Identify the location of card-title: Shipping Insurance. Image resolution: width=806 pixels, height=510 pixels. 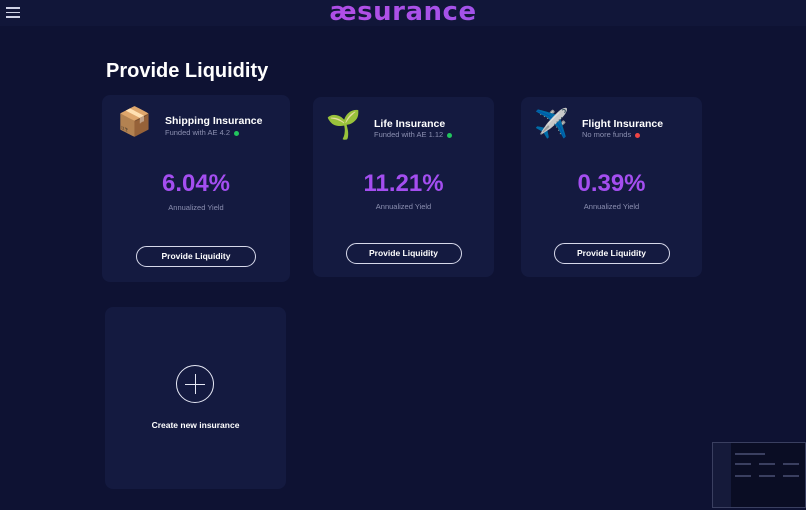
(214, 121).